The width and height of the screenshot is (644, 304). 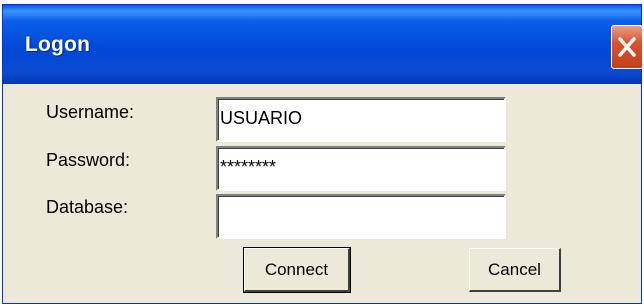 I want to click on database-field, so click(x=361, y=216).